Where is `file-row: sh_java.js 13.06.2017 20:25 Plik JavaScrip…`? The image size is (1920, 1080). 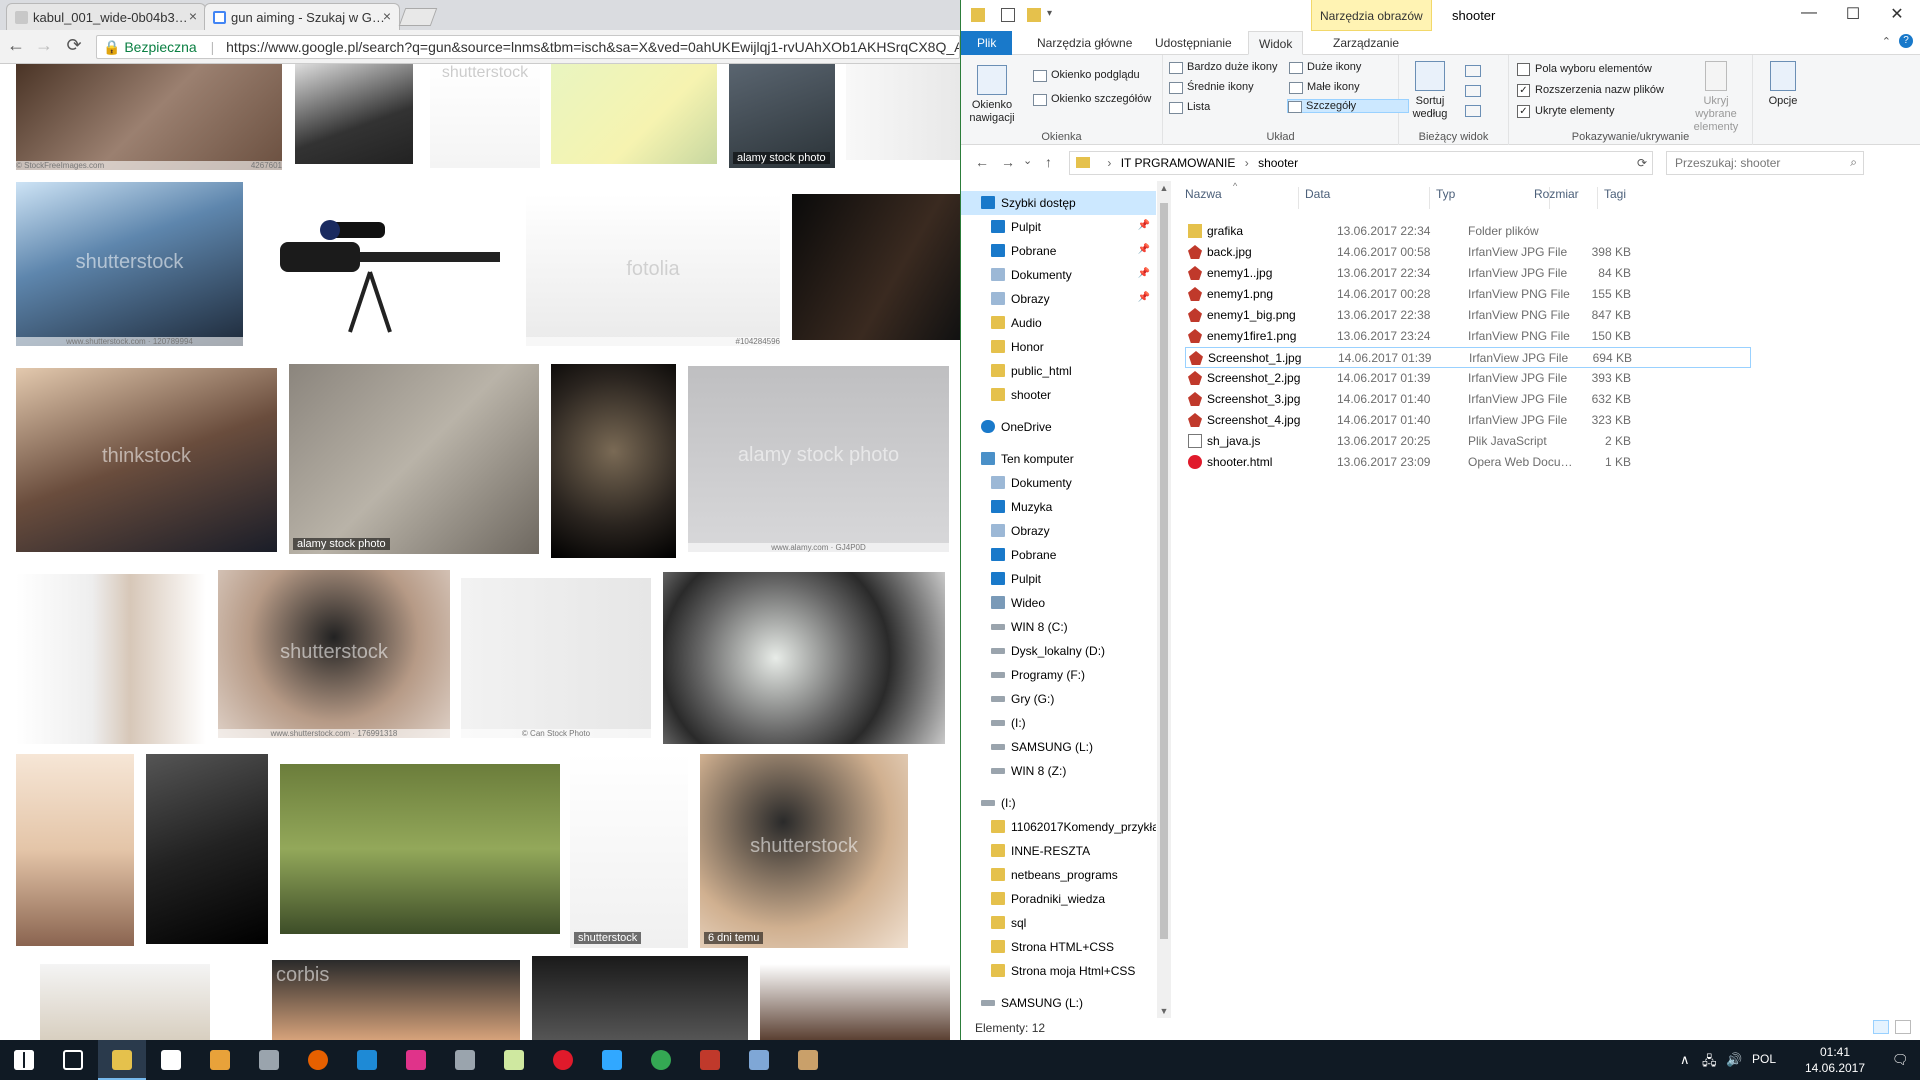
file-row: sh_java.js 13.06.2017 20:25 Plik JavaScrip… is located at coordinates (1468, 441).